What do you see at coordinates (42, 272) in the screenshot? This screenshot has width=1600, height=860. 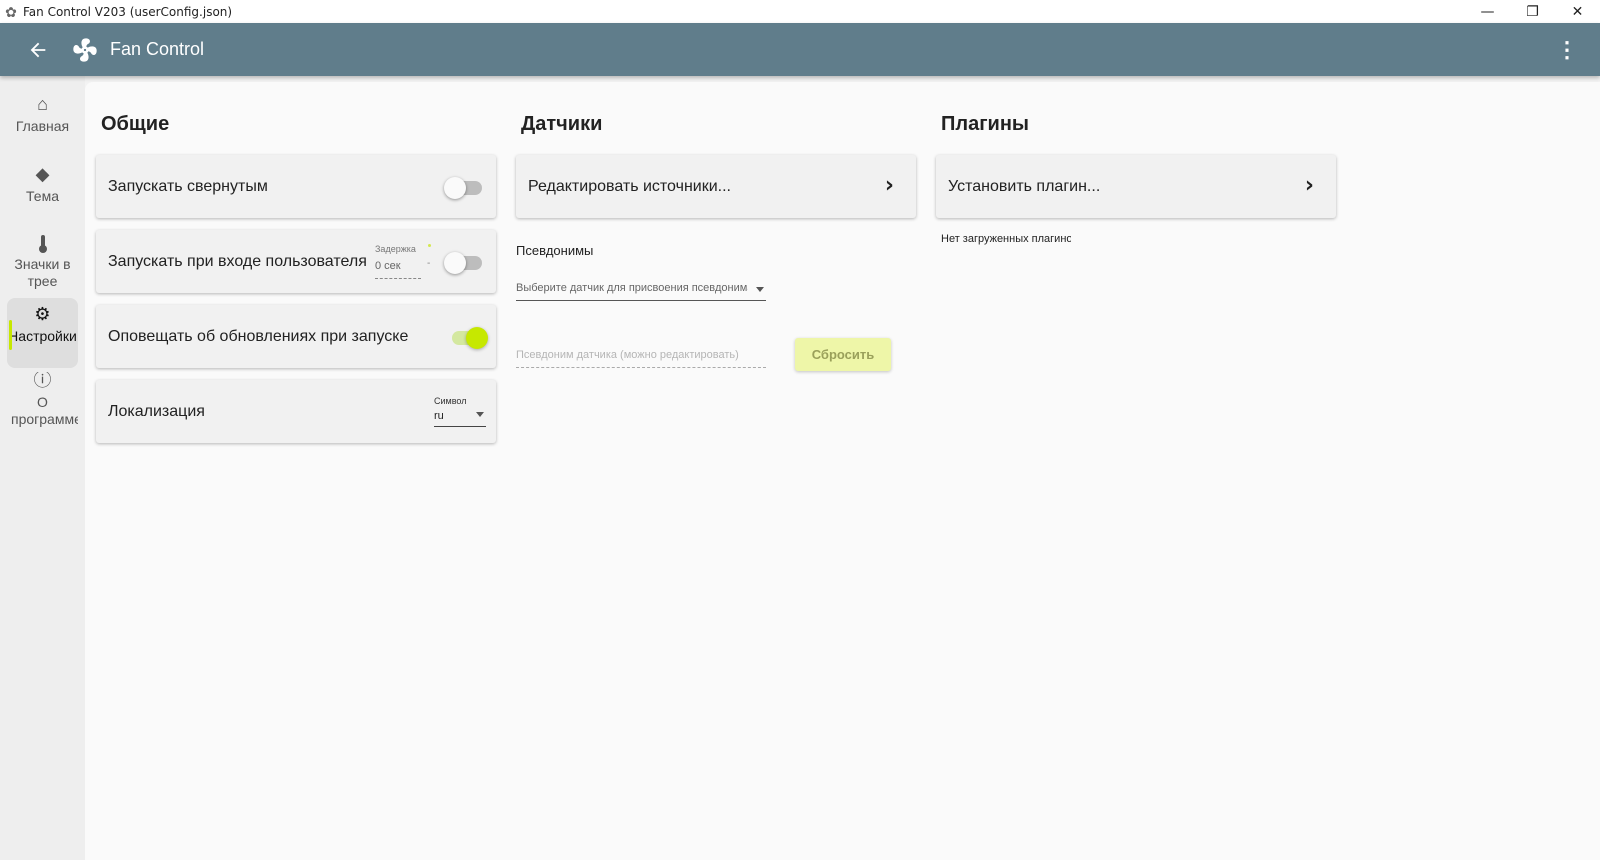 I see `sidebar-item-label: Значки в трее` at bounding box center [42, 272].